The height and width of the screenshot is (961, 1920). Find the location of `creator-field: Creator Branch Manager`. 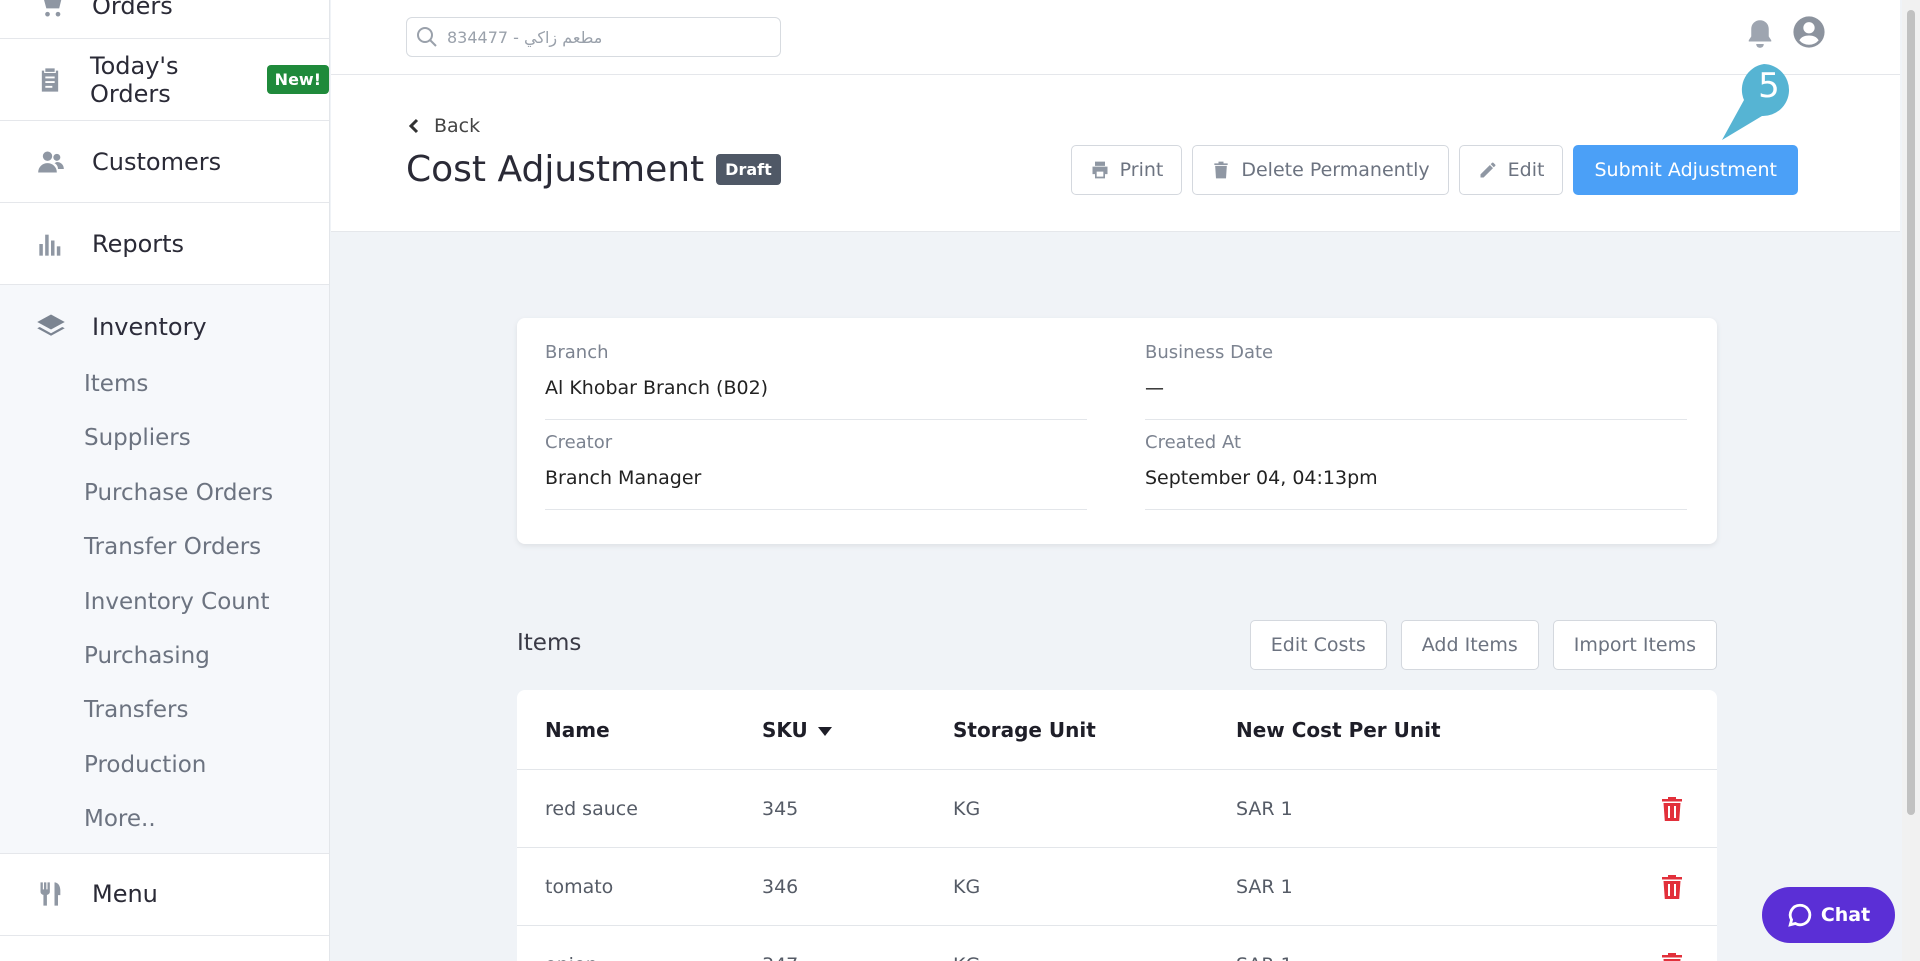

creator-field: Creator Branch Manager is located at coordinates (816, 465).